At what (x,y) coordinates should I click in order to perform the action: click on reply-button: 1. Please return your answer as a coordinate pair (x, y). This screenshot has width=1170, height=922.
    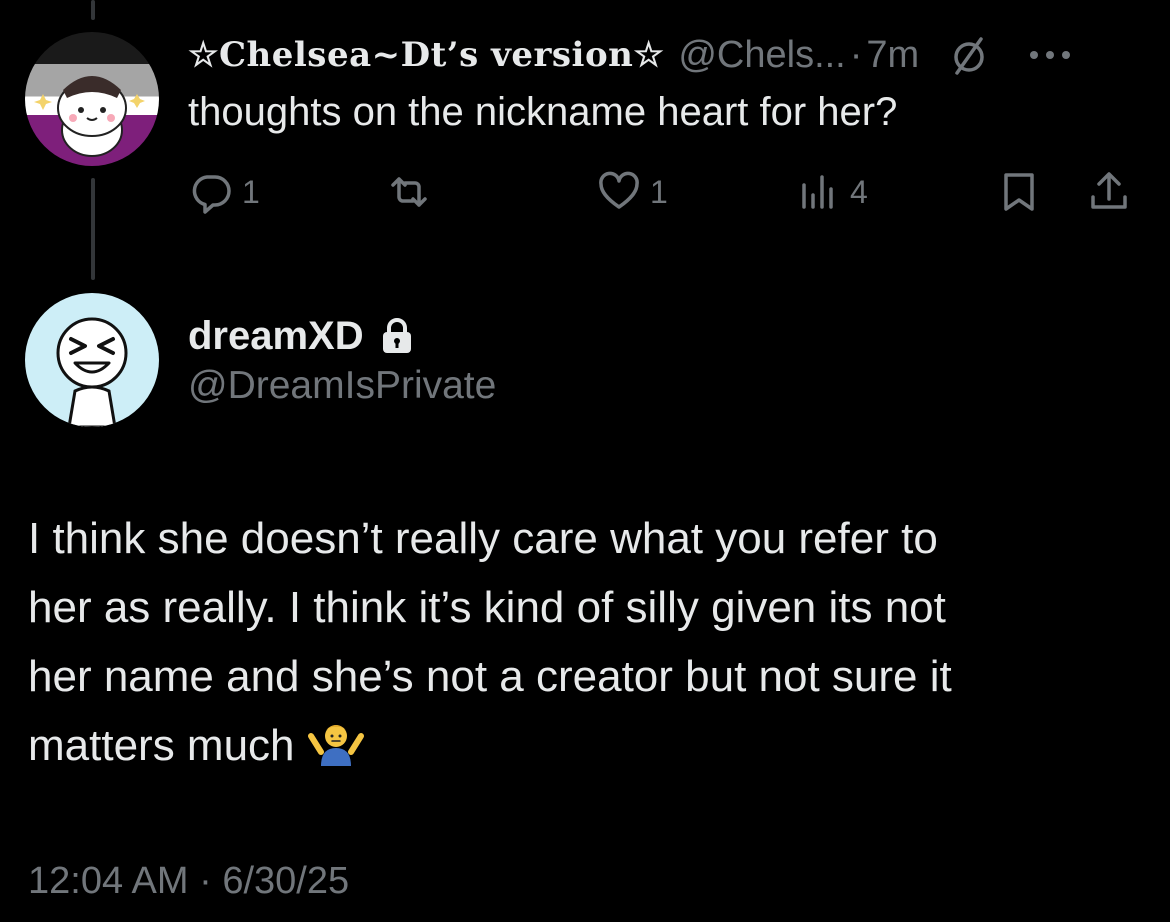
    Looking at the image, I should click on (224, 192).